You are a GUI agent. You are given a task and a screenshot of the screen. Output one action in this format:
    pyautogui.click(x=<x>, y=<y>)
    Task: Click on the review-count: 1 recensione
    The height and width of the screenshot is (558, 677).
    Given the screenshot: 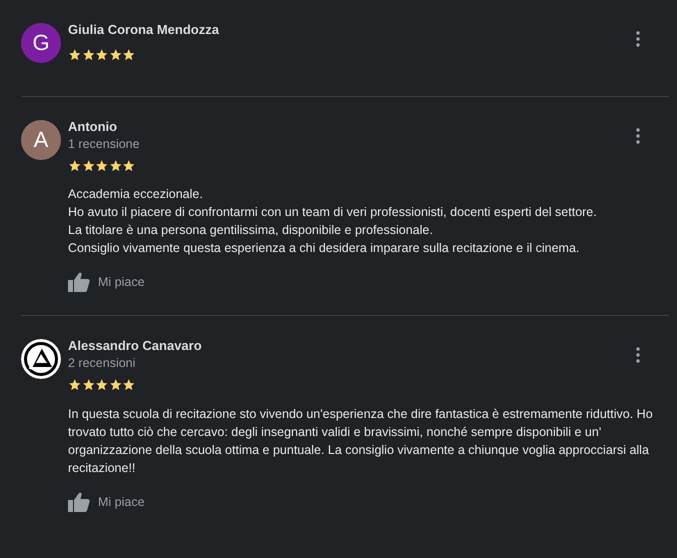 What is the action you would take?
    pyautogui.click(x=104, y=144)
    